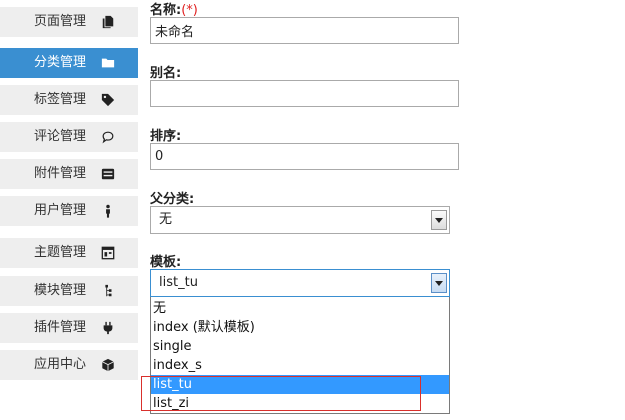 Image resolution: width=625 pixels, height=420 pixels. I want to click on sidebar-item-label: 应用中心, so click(60, 364).